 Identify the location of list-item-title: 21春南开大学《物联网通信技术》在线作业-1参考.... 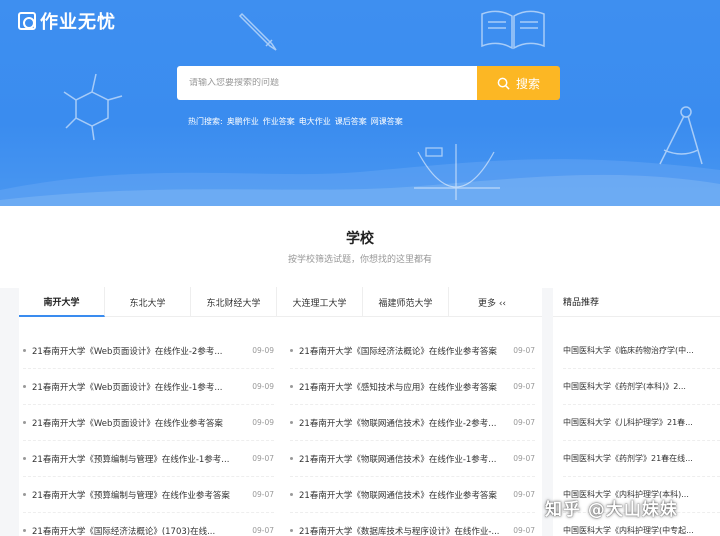
(398, 459).